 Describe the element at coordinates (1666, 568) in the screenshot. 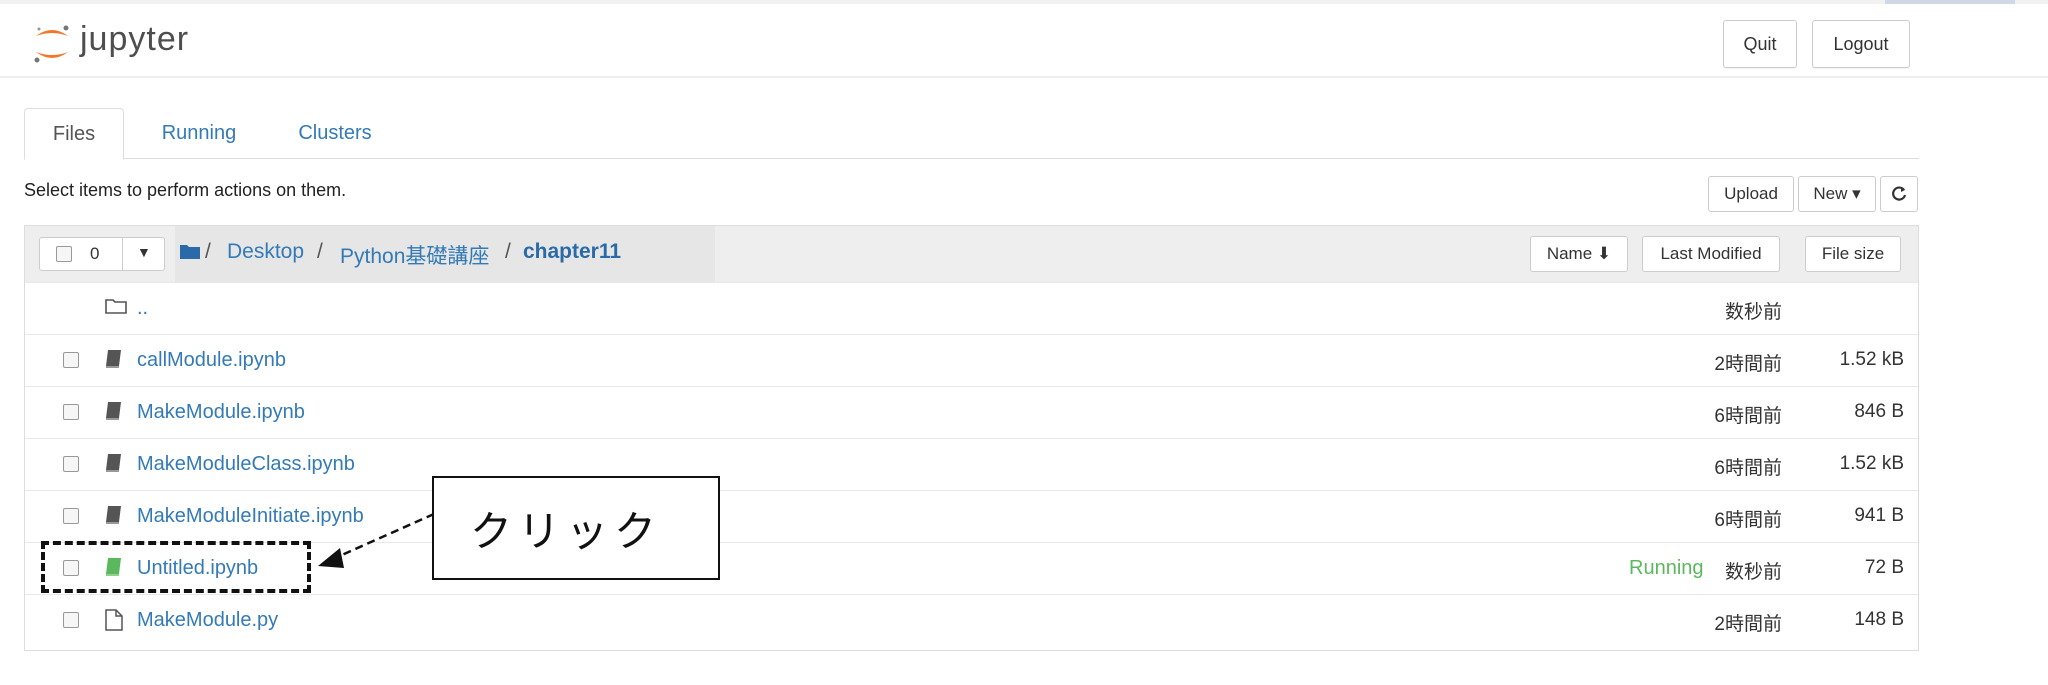

I see `running-status: Running` at that location.